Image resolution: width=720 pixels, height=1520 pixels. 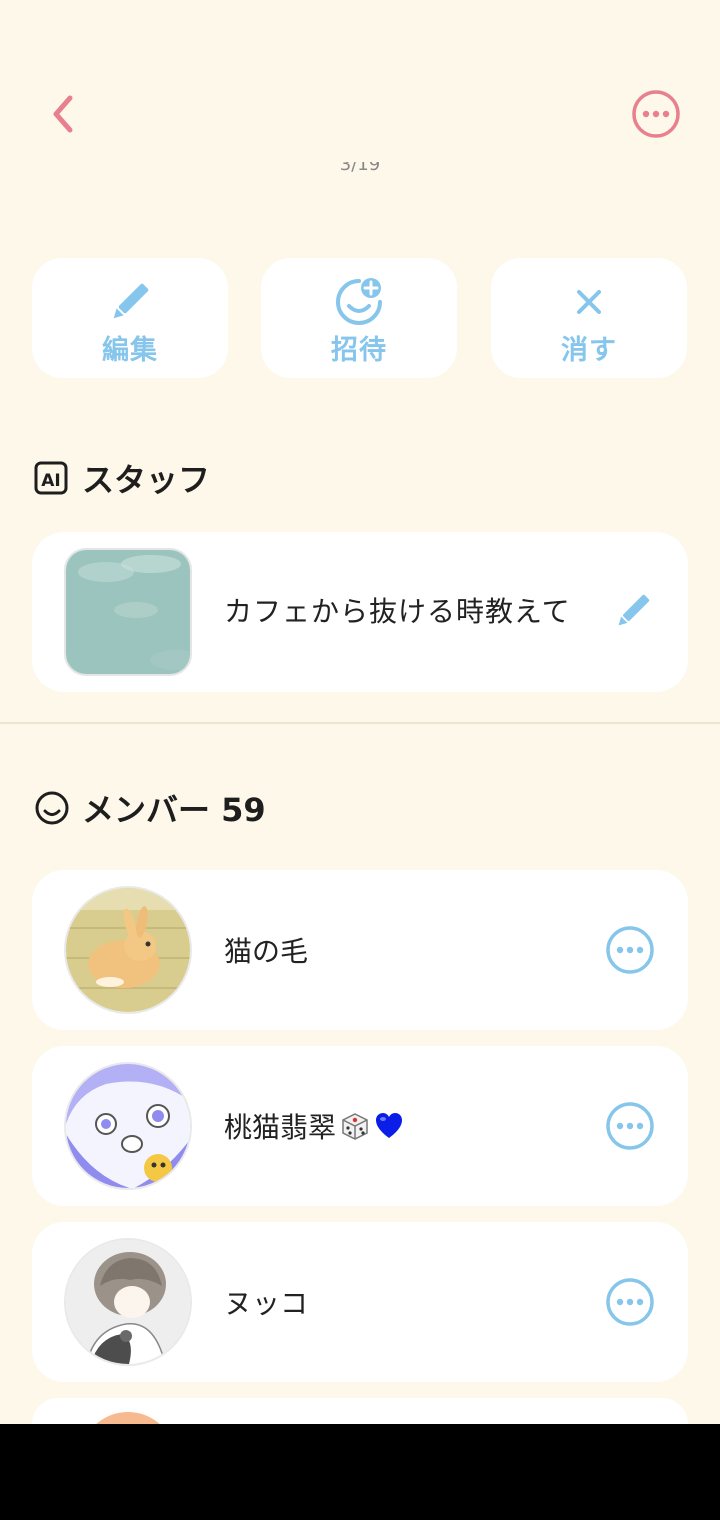 What do you see at coordinates (360, 723) in the screenshot?
I see `section-divider` at bounding box center [360, 723].